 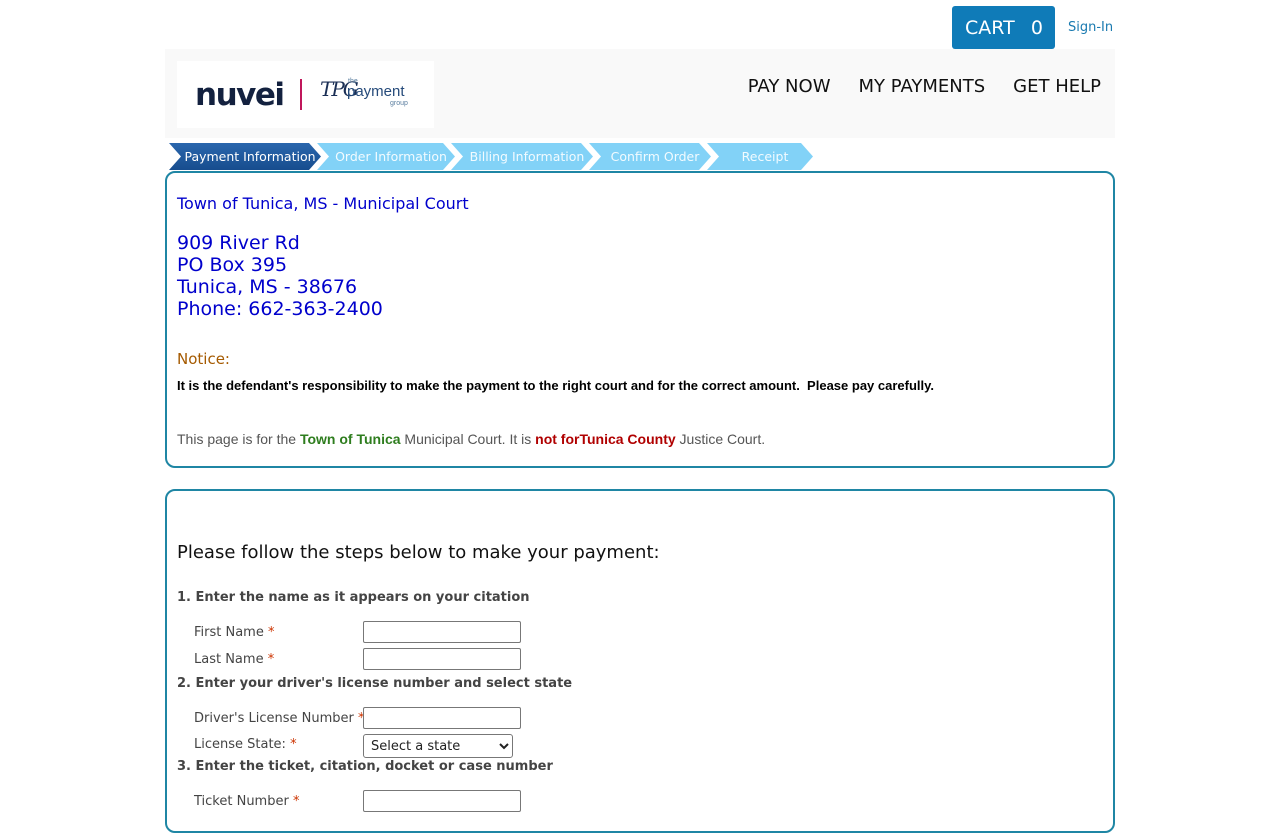 I want to click on license-number-input, so click(x=442, y=718).